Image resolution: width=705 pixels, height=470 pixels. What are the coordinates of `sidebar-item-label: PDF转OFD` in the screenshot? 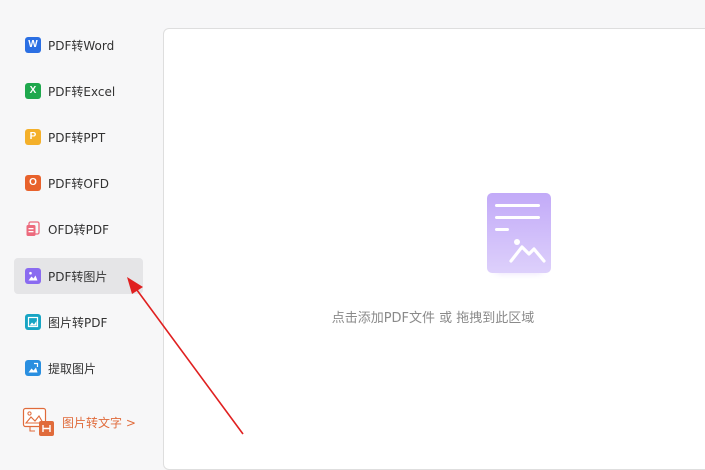 It's located at (78, 183).